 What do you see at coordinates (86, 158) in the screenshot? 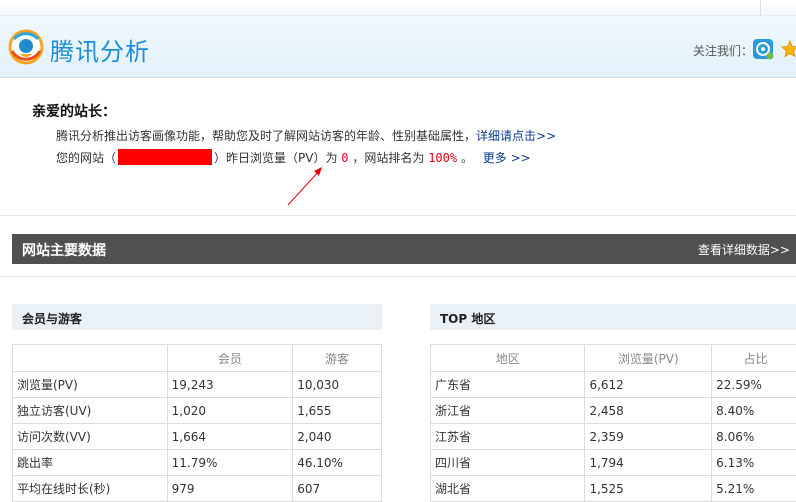
I see `site-label: 您的网站（` at bounding box center [86, 158].